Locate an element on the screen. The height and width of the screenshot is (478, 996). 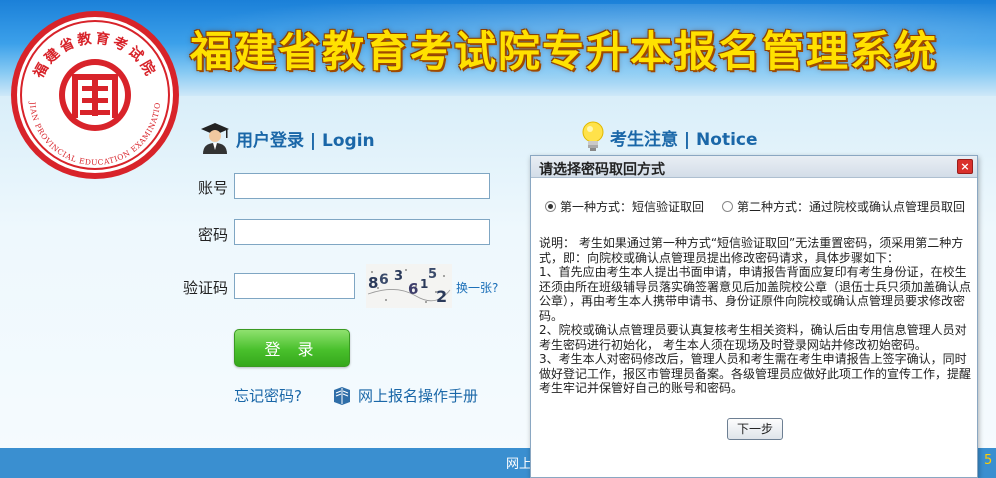
next-step-button: 下一步 is located at coordinates (755, 429).